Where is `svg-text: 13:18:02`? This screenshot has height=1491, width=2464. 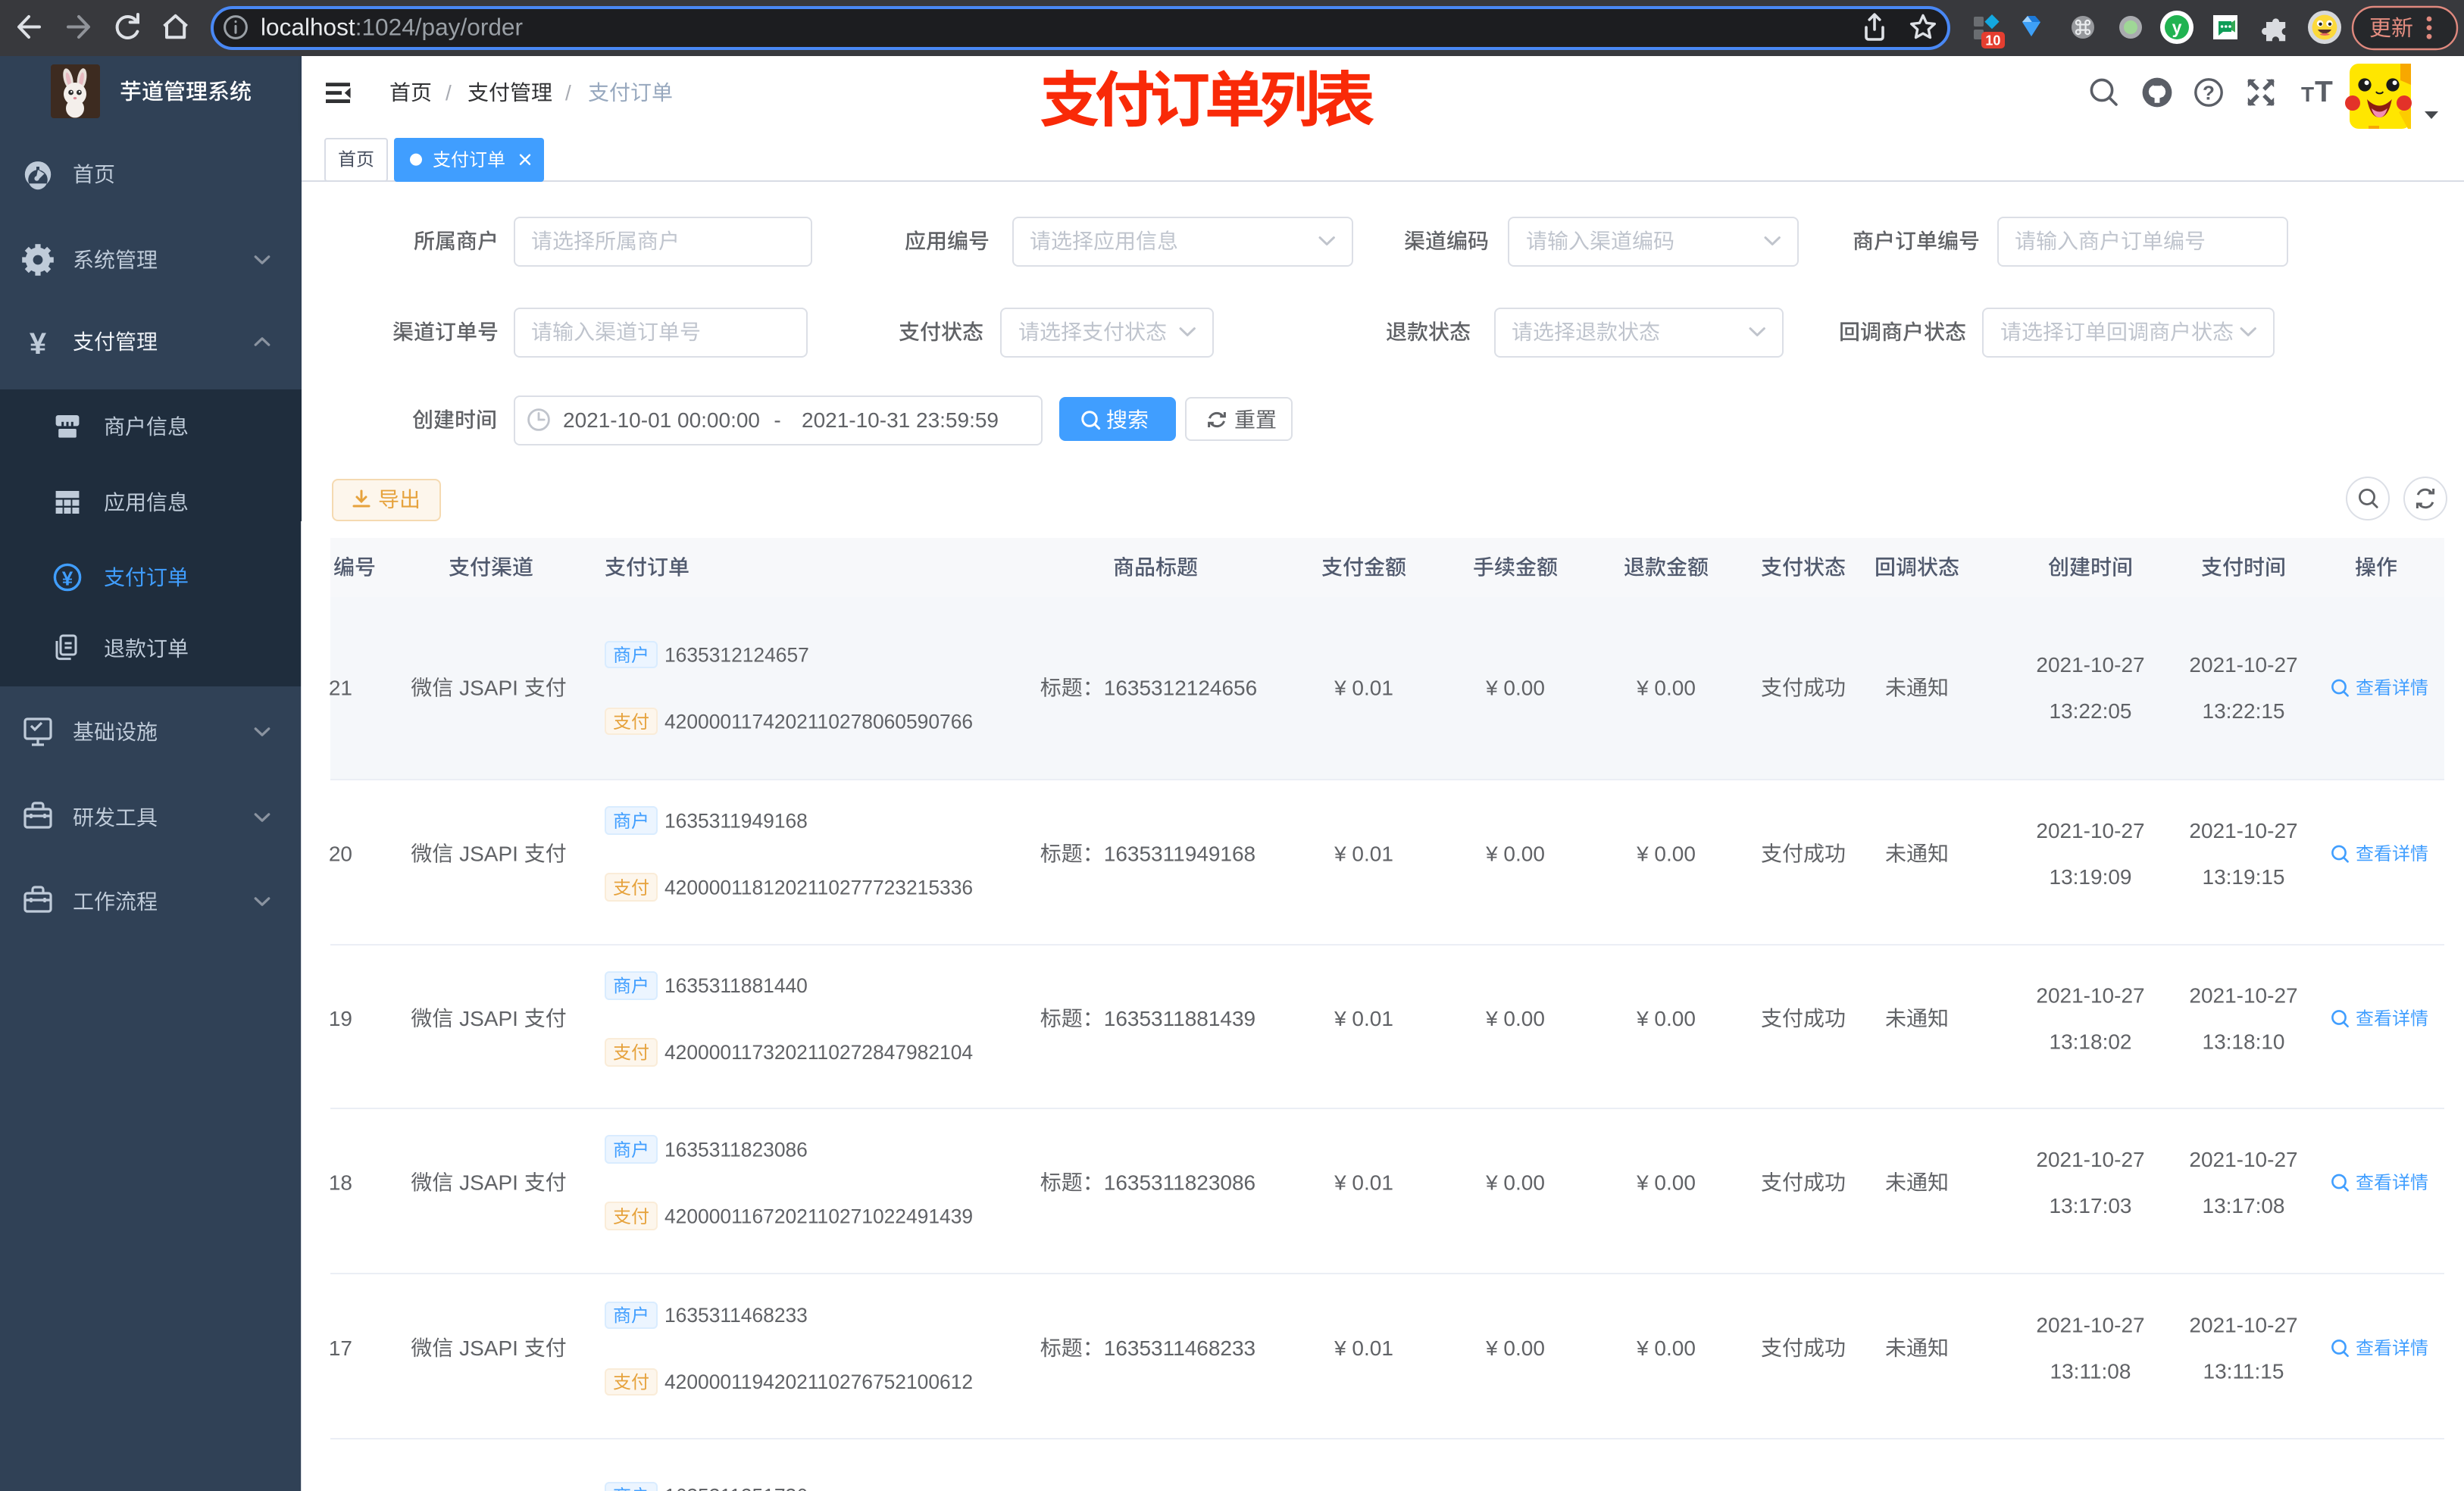 svg-text: 13:18:02 is located at coordinates (2091, 1042).